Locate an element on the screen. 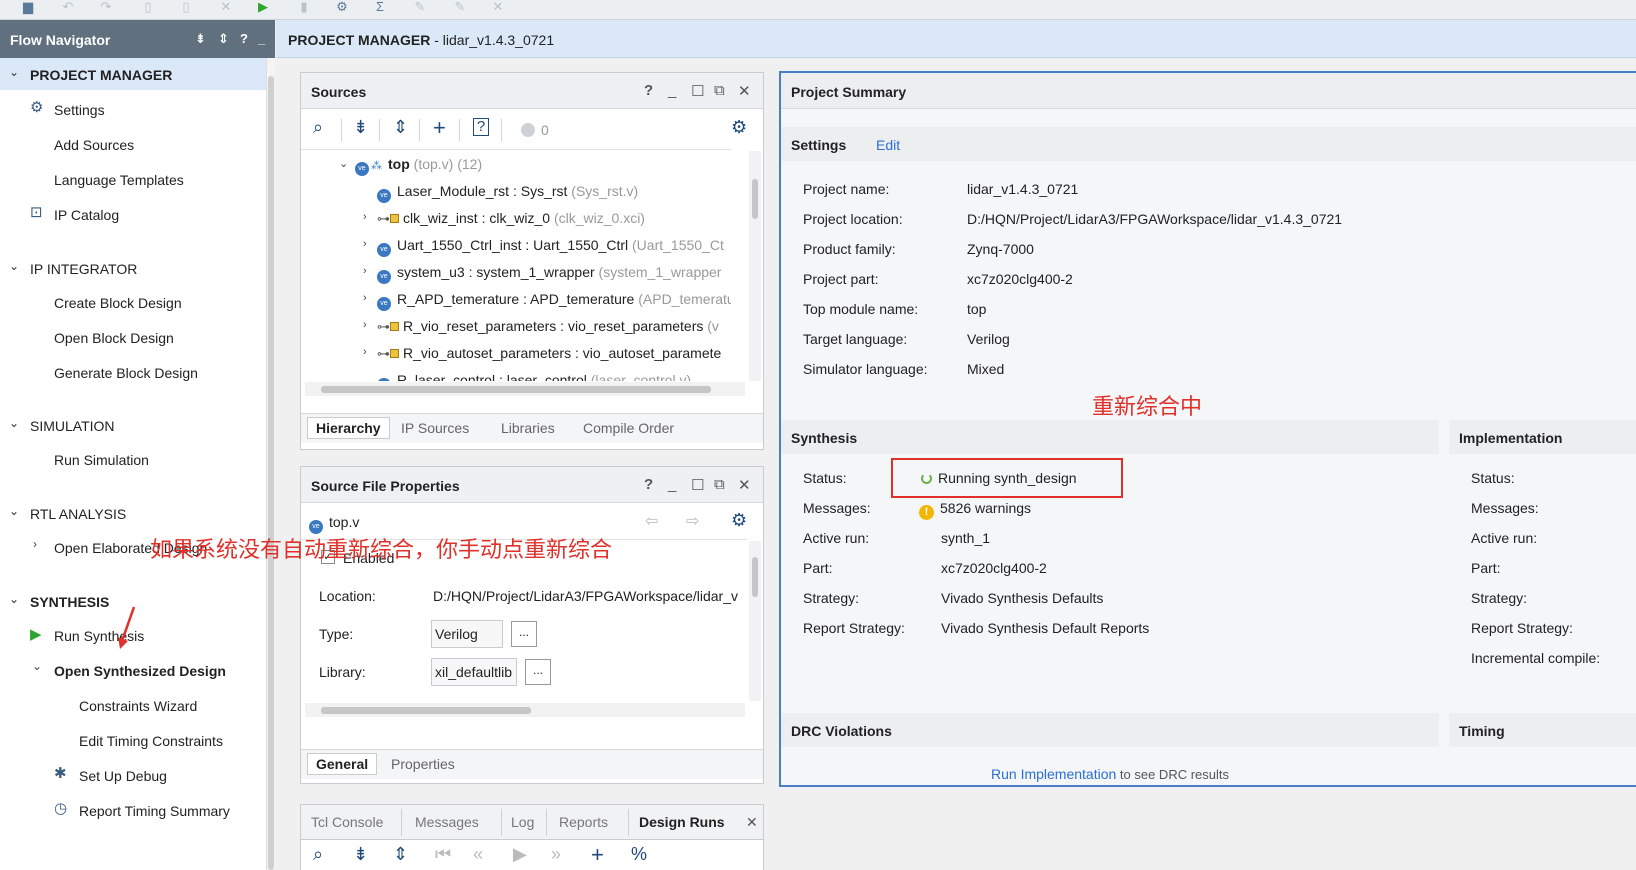 The image size is (1636, 870). properties-icon: ? is located at coordinates (481, 127).